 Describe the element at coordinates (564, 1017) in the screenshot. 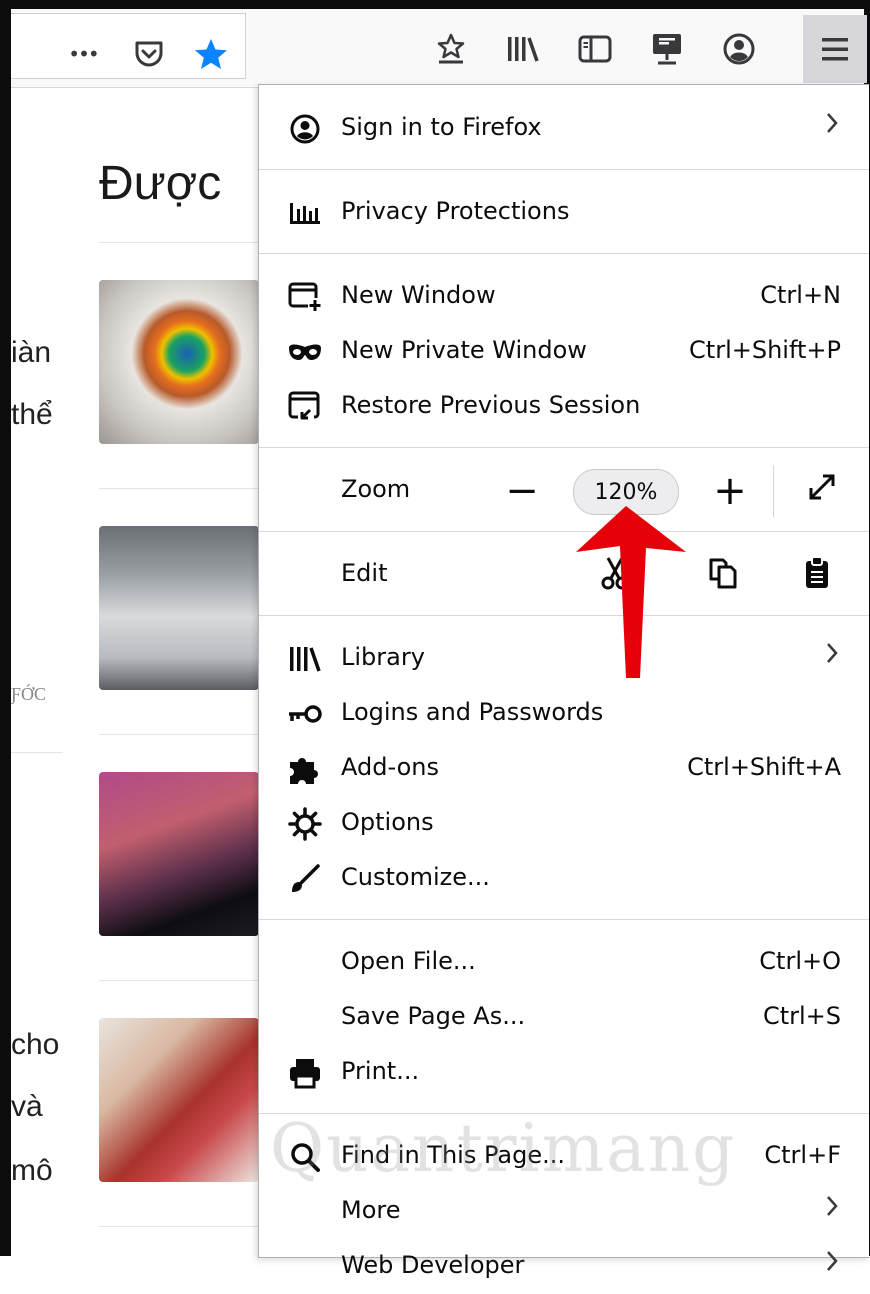

I see `menu-item-save-page: Save Page As... Ctrl+S` at that location.